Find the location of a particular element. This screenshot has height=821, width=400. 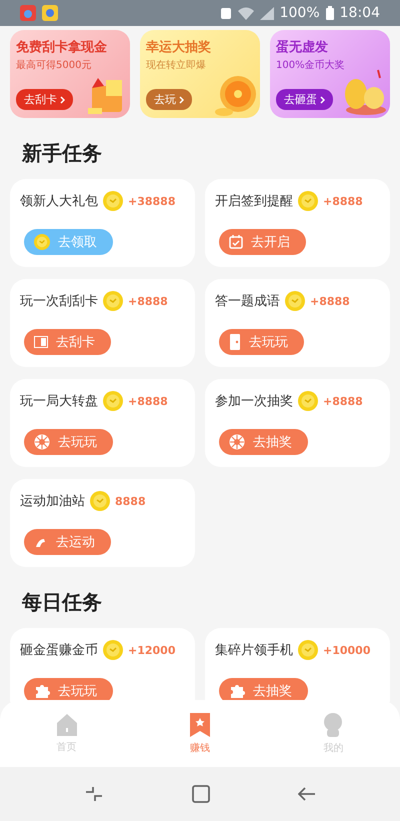

task-title: 答一题成语 is located at coordinates (247, 301).